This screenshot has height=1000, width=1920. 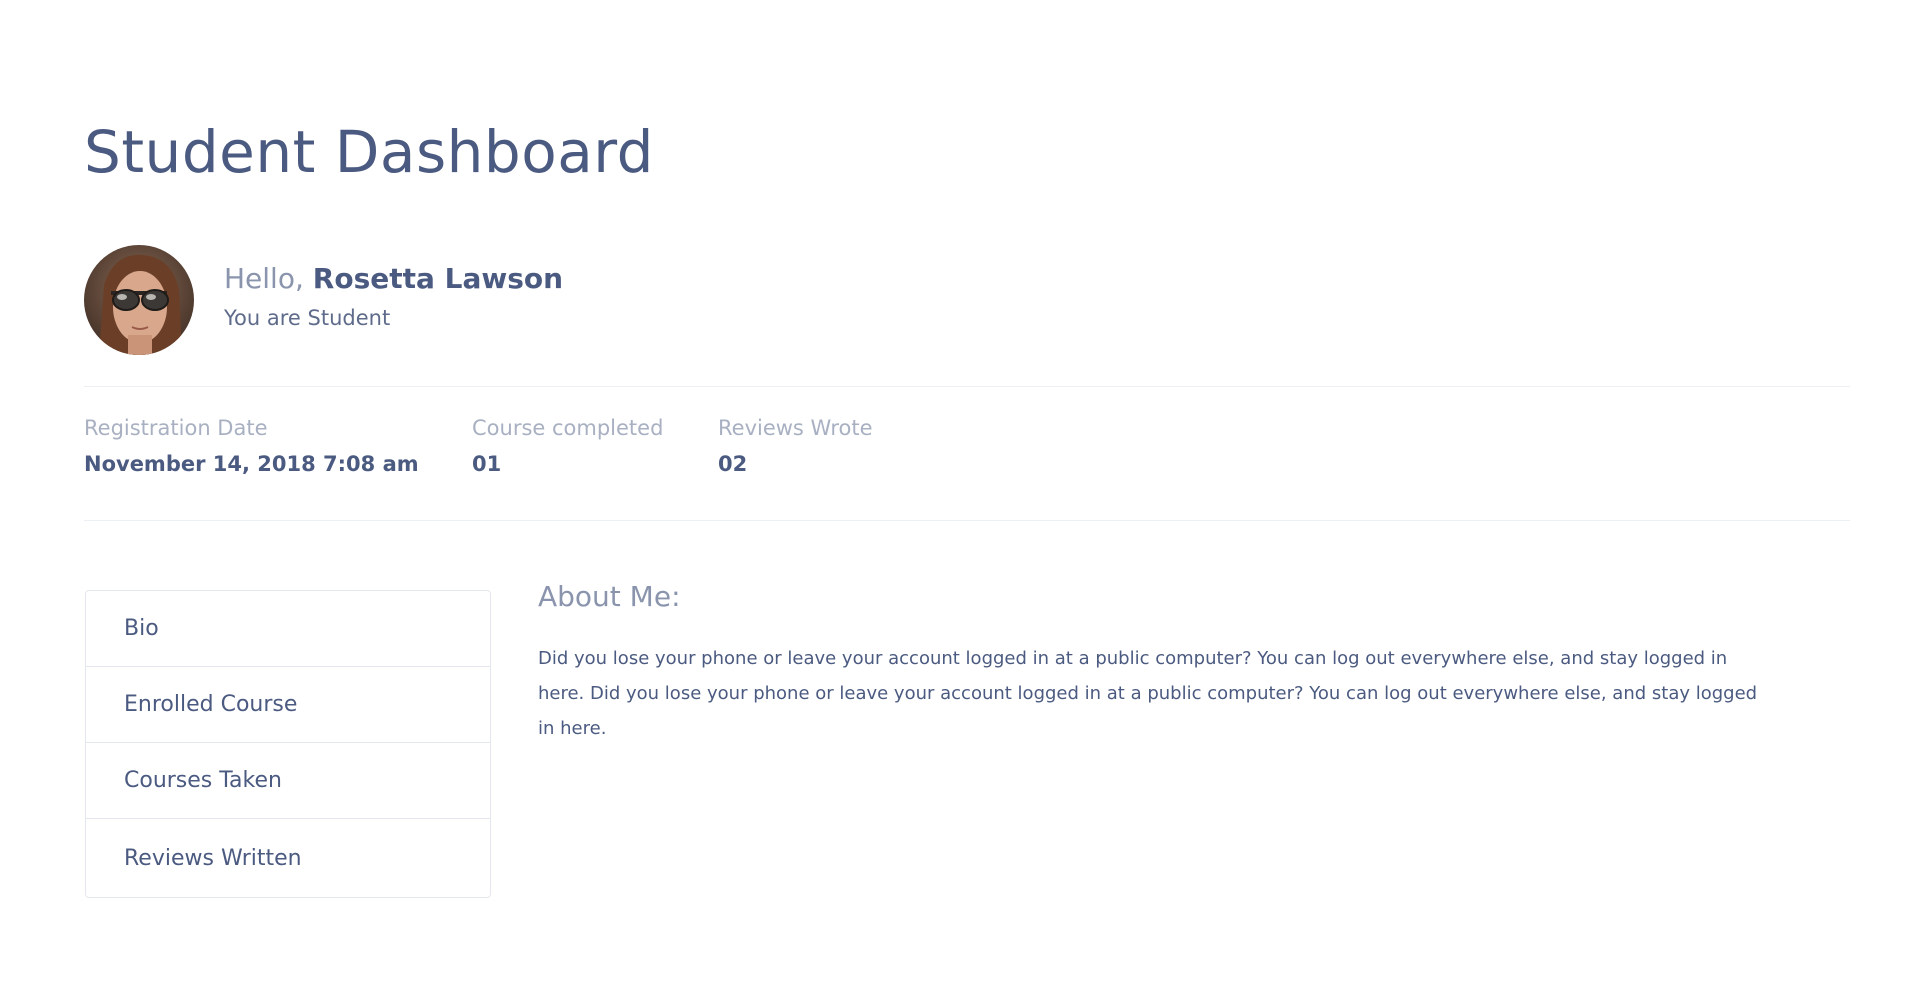 I want to click on greeting: Hello, Rosetta Lawson, so click(x=393, y=279).